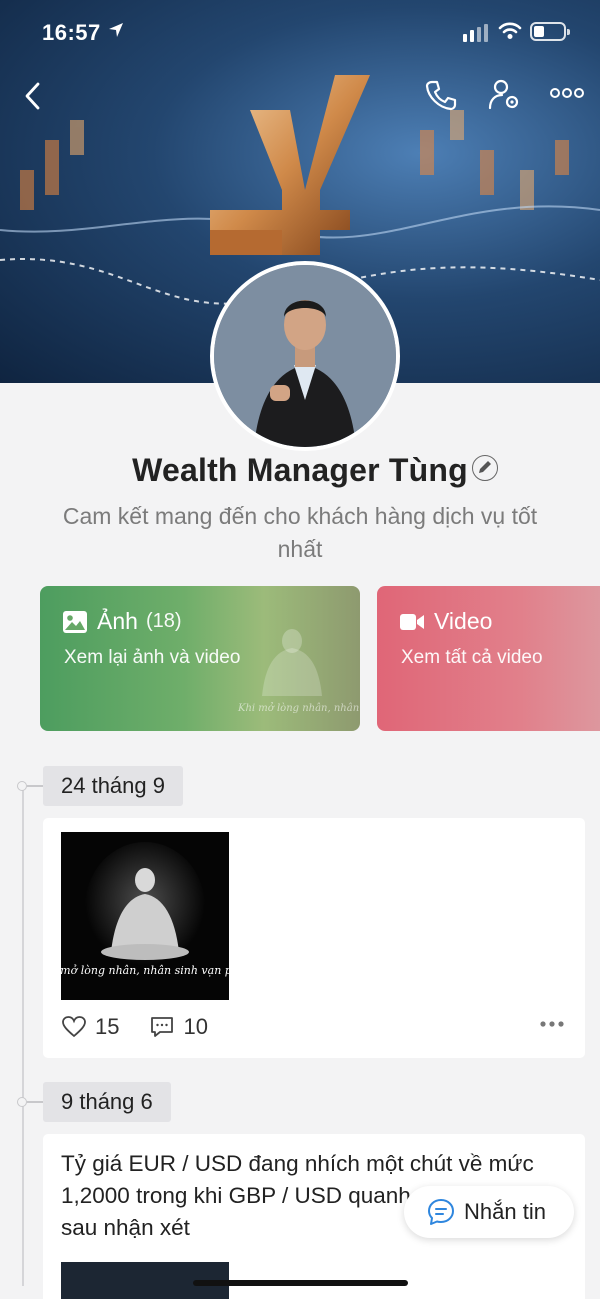 Image resolution: width=600 pixels, height=1299 pixels. I want to click on timeline-line, so click(23, 1036).